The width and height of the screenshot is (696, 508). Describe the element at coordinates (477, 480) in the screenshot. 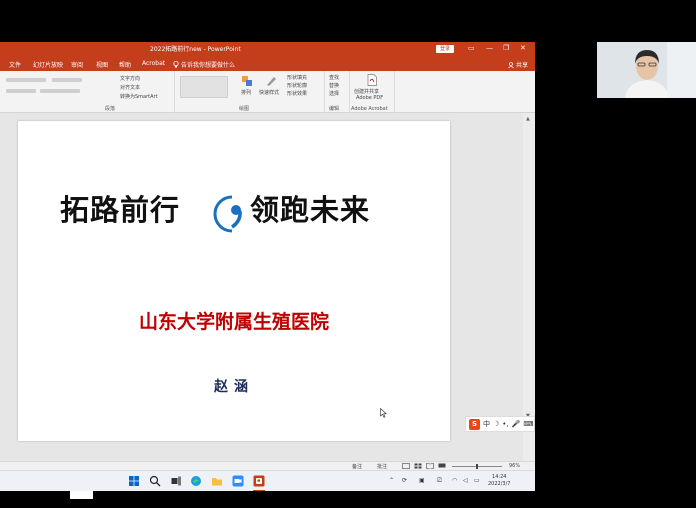

I see `battery-icon: ▭` at that location.